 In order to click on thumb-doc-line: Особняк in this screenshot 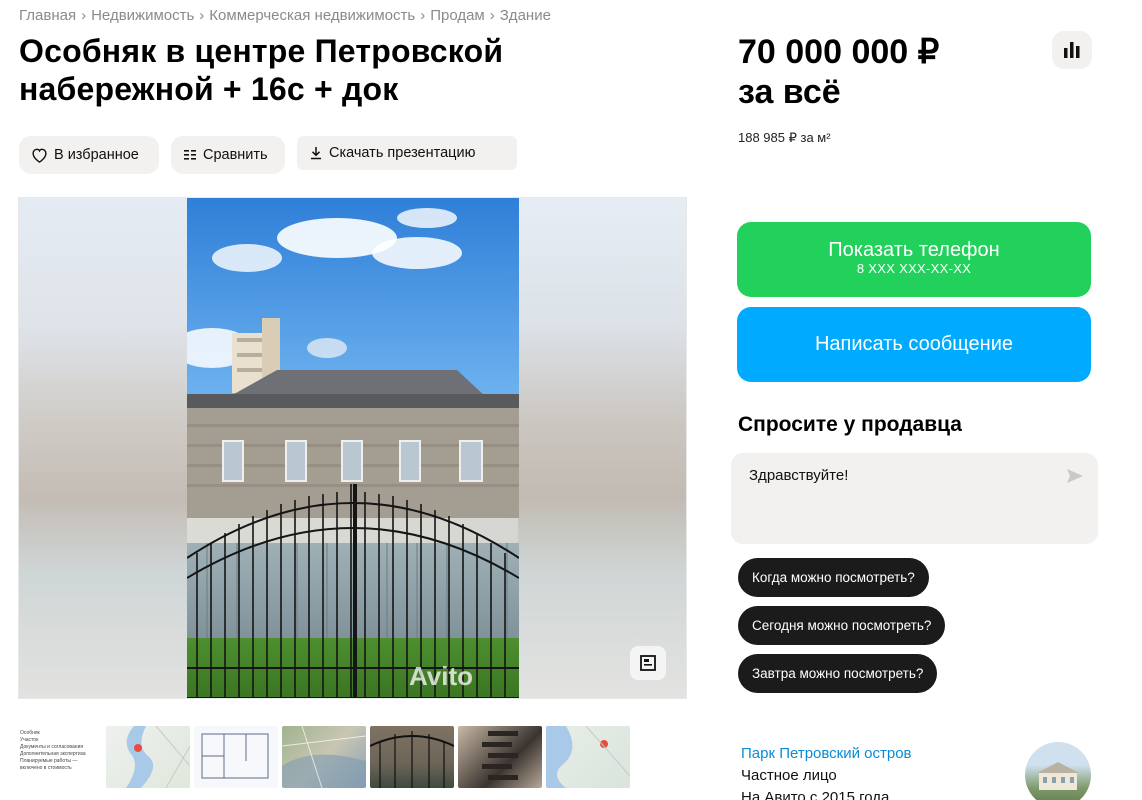, I will do `click(30, 733)`.